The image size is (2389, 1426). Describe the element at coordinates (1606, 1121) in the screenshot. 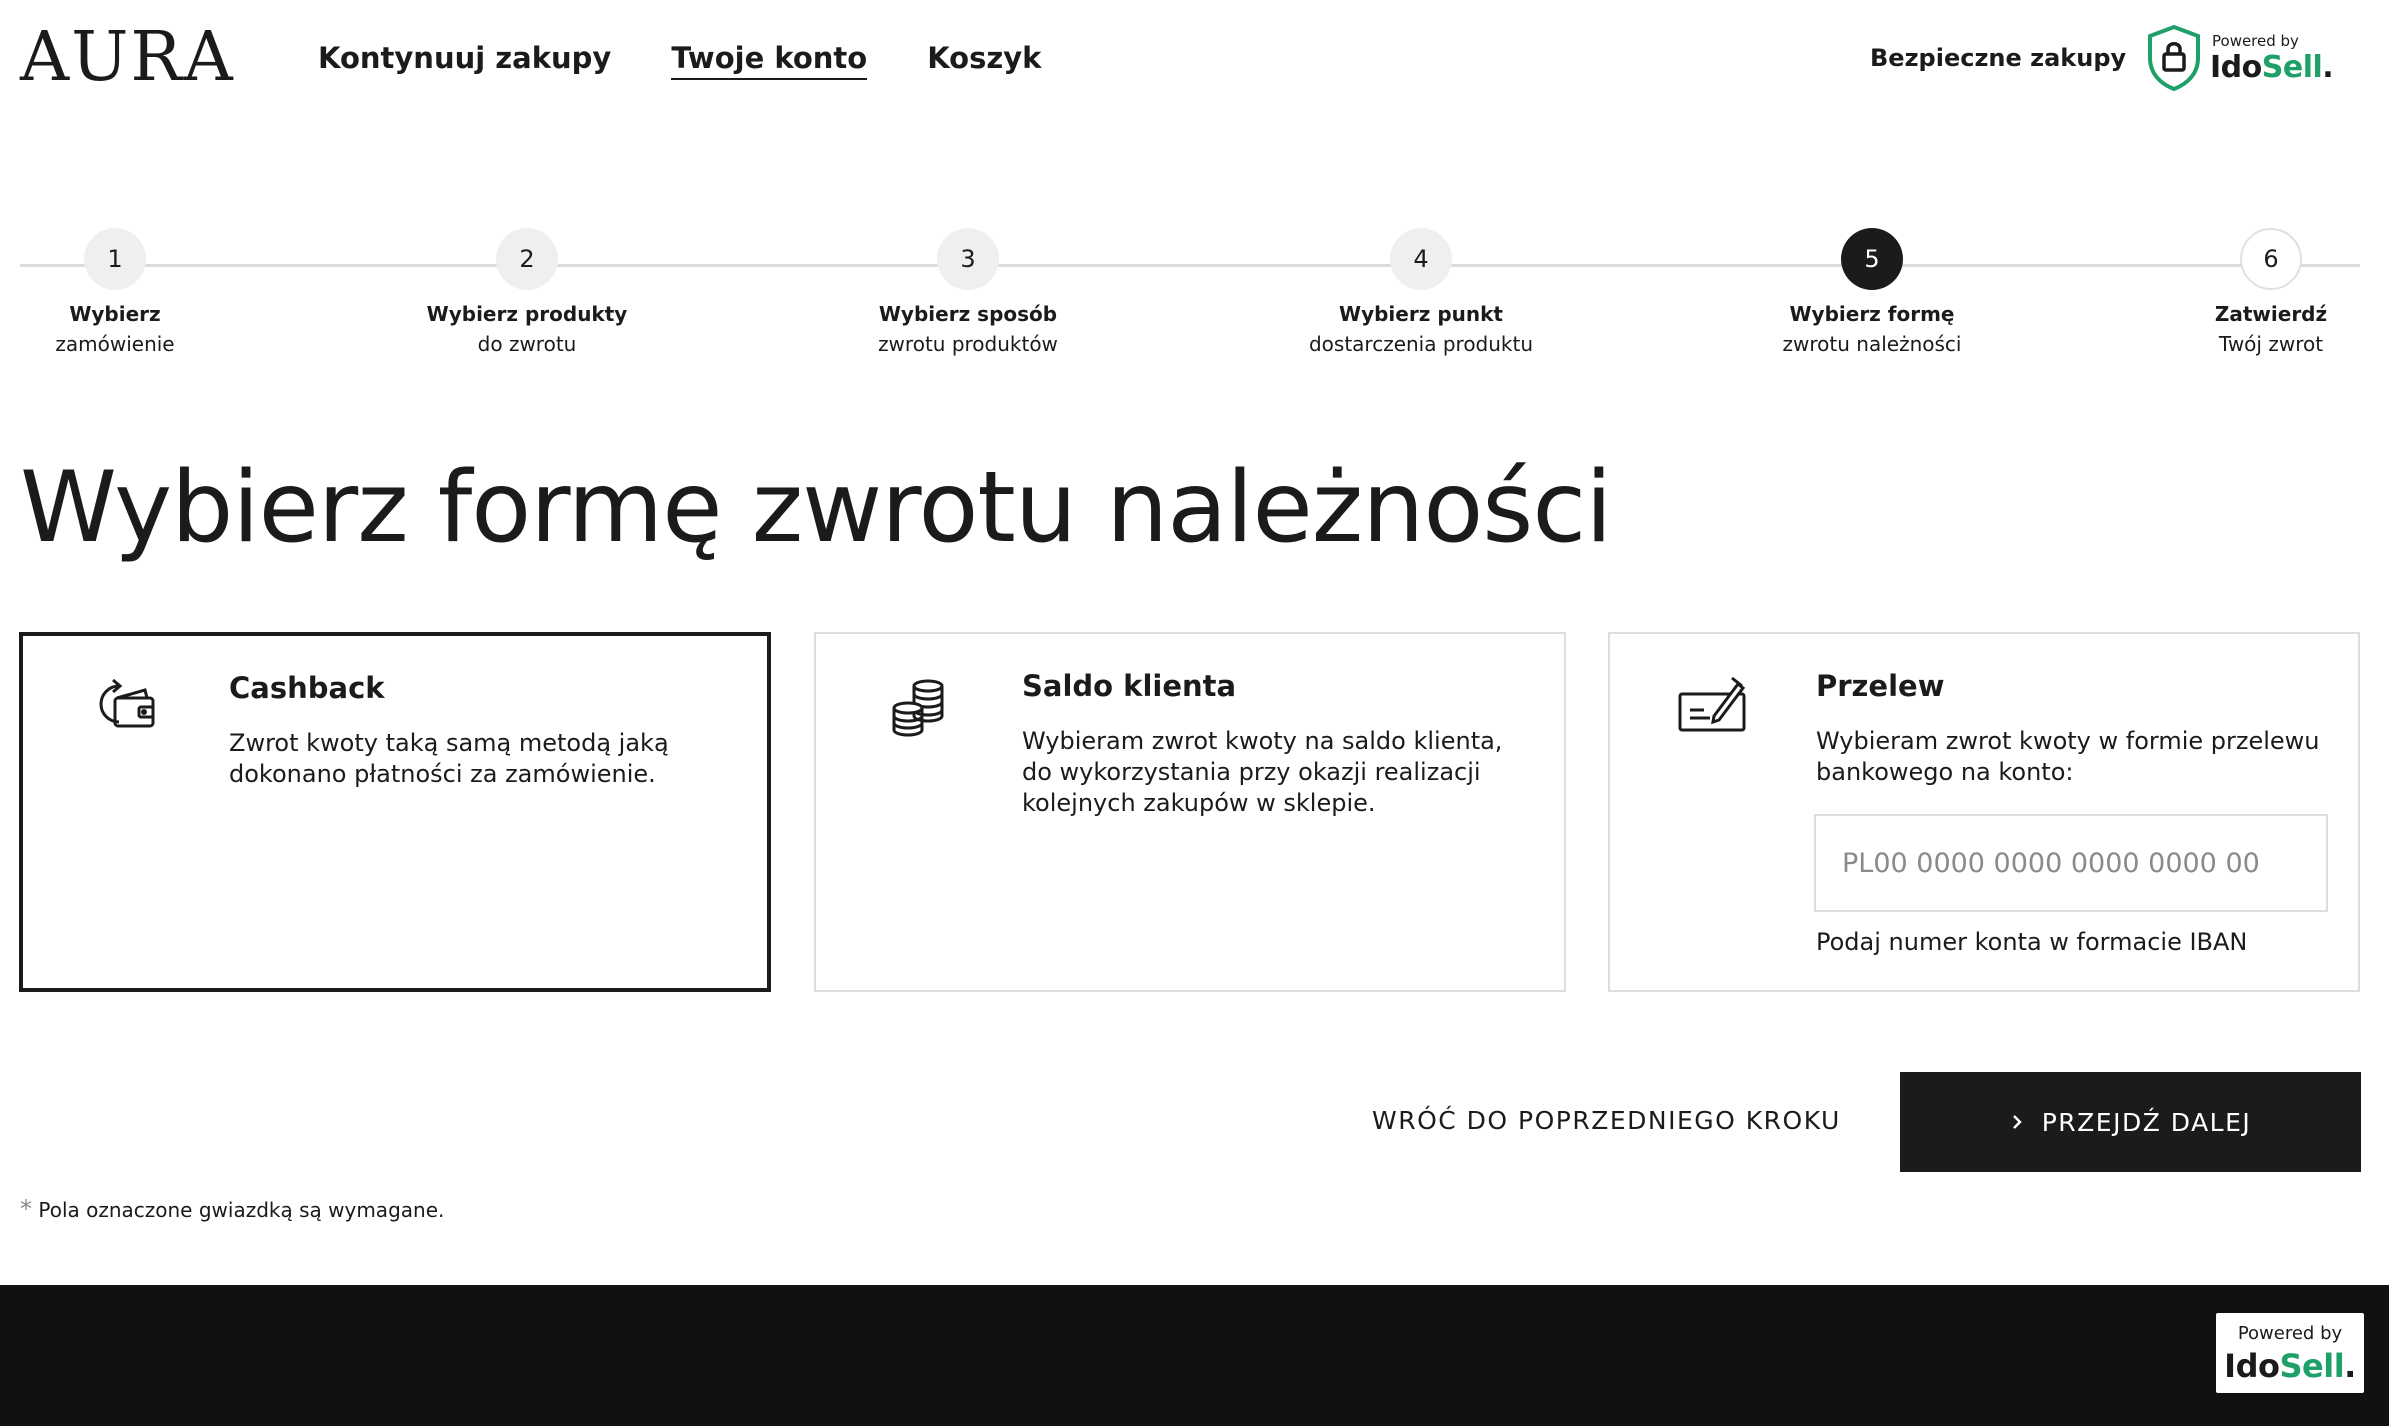

I see `back-to-previous-step-link: WRÓĆ DO POPRZEDNIEGO KROKU` at that location.